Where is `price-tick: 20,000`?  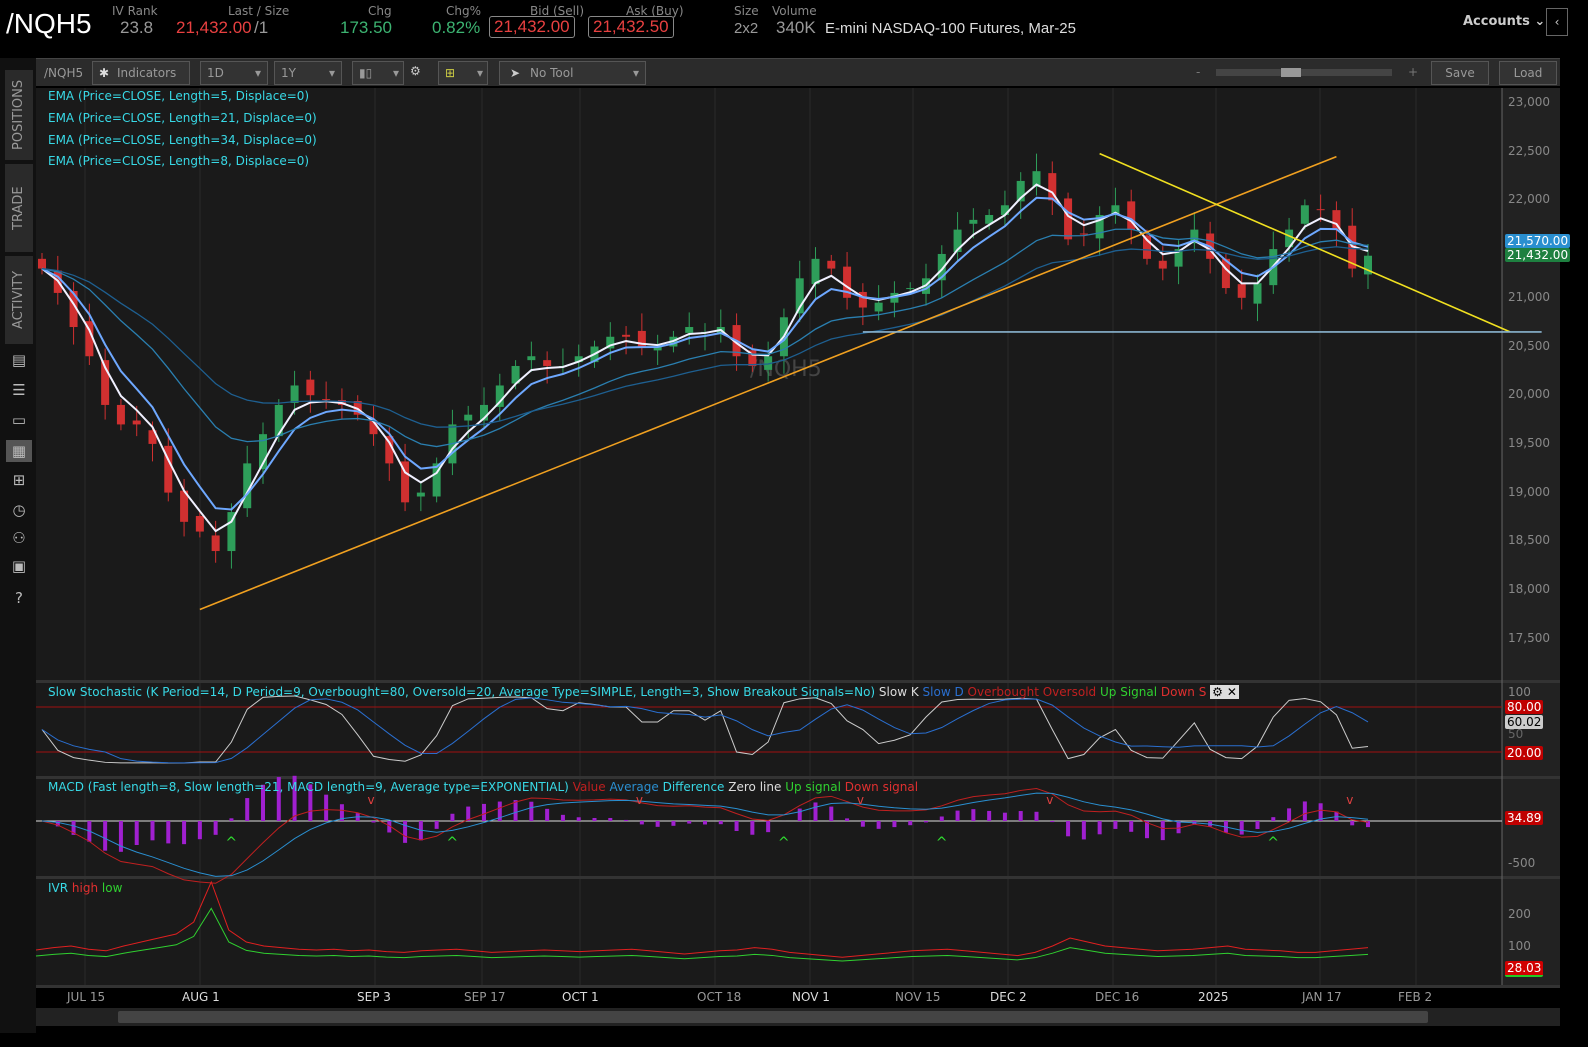
price-tick: 20,000 is located at coordinates (1529, 394).